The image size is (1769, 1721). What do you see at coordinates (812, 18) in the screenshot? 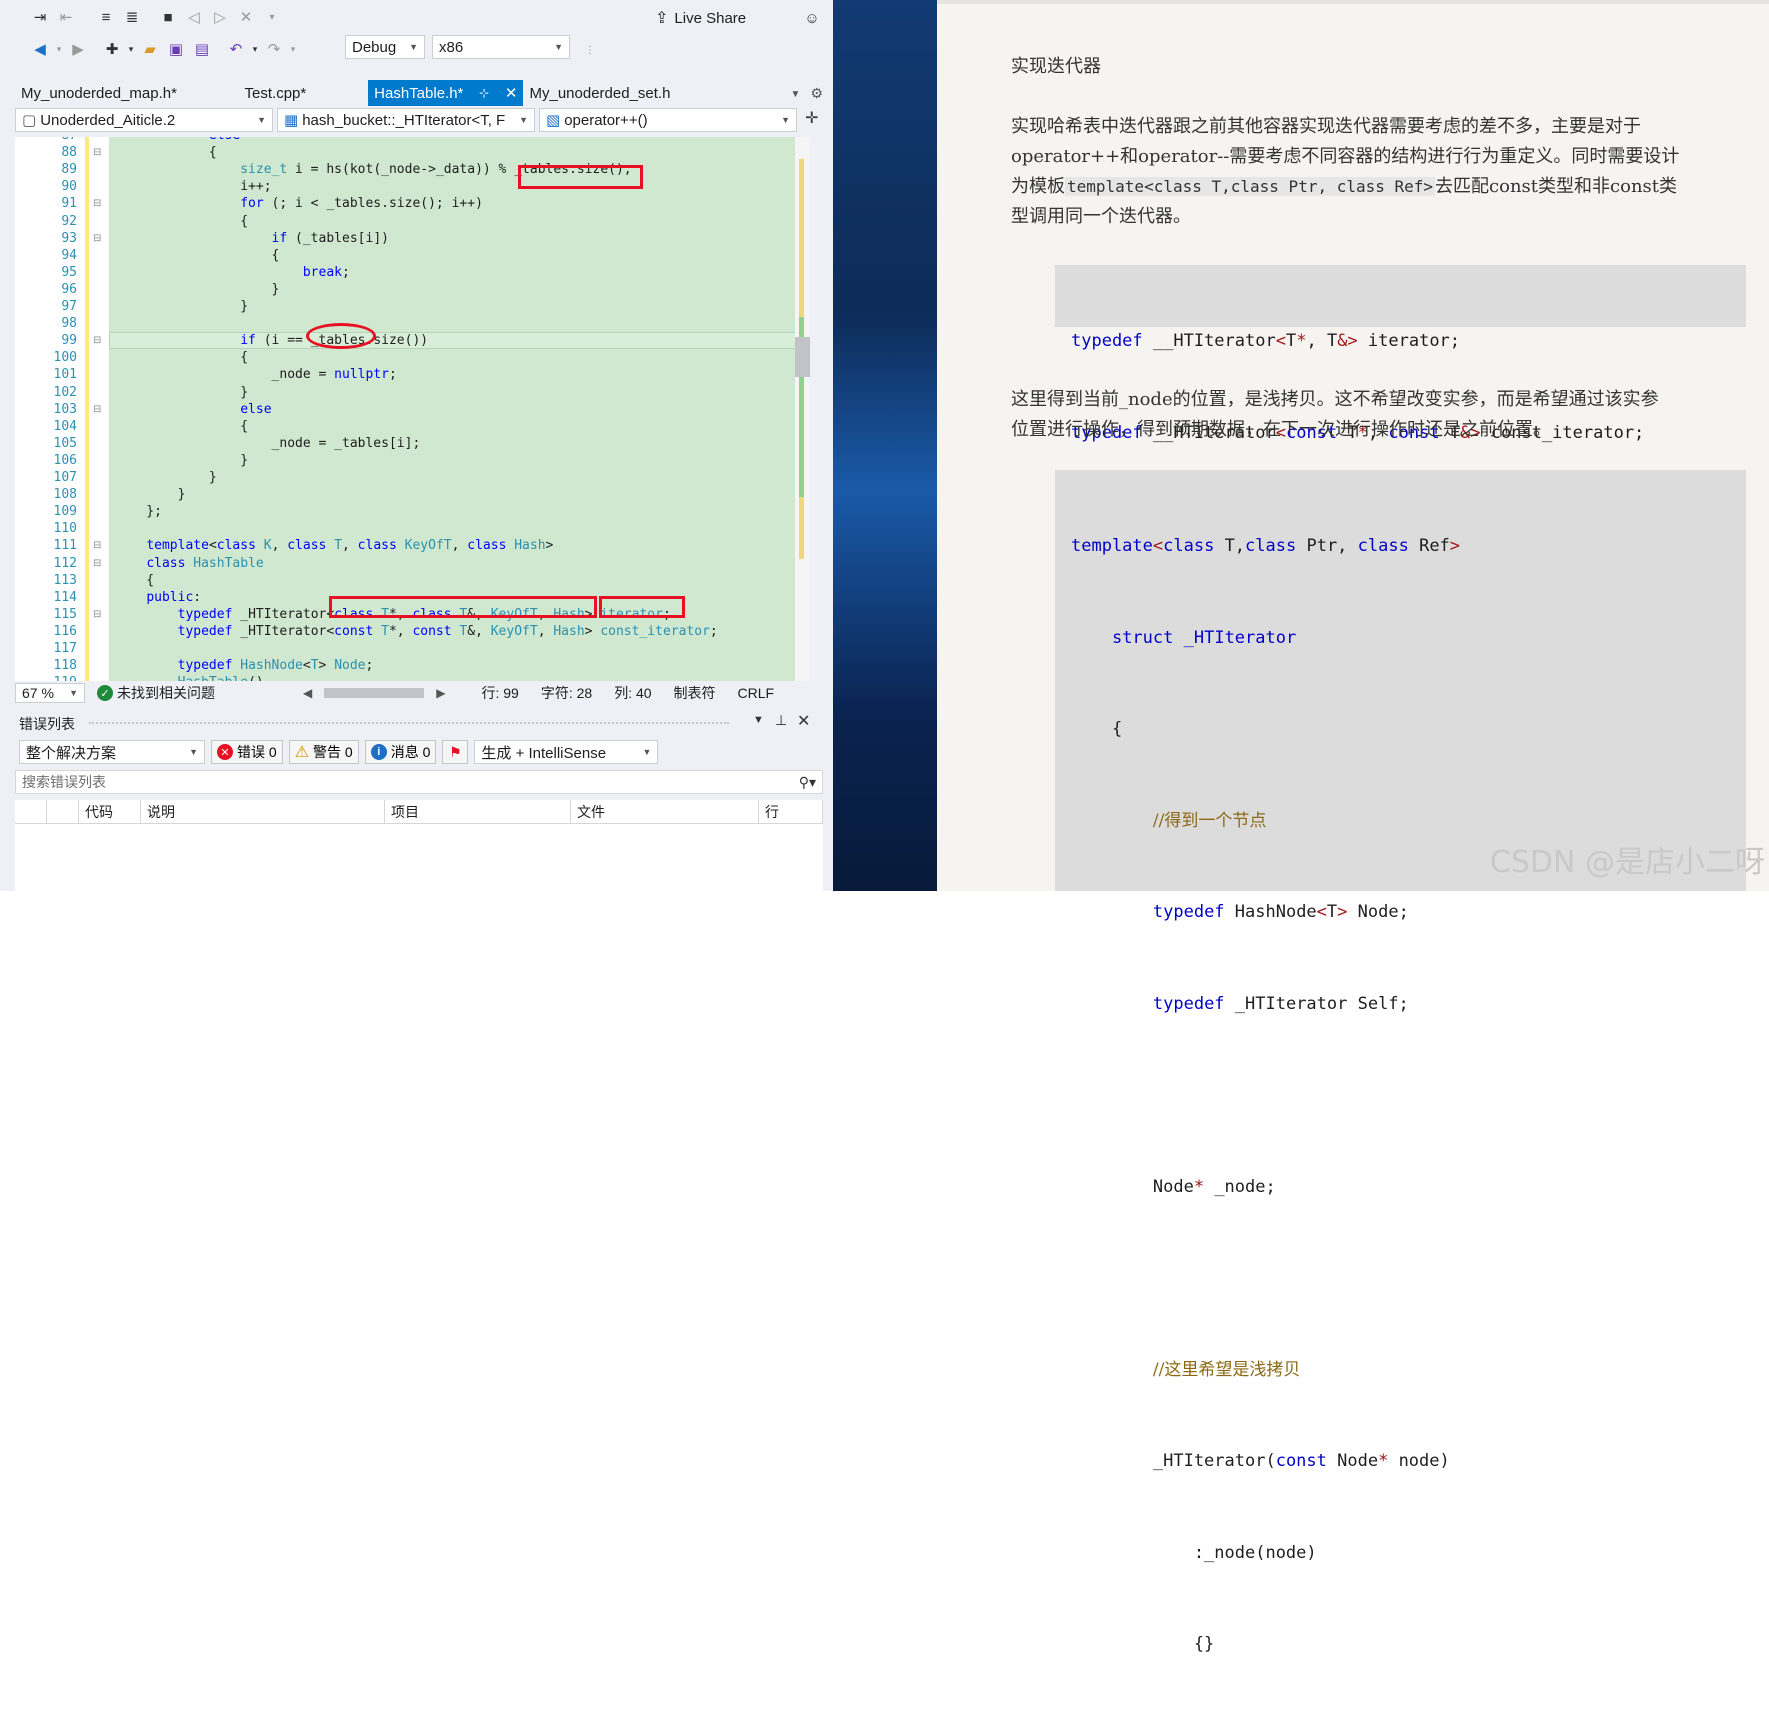
I see `feedback-icon: ☺` at bounding box center [812, 18].